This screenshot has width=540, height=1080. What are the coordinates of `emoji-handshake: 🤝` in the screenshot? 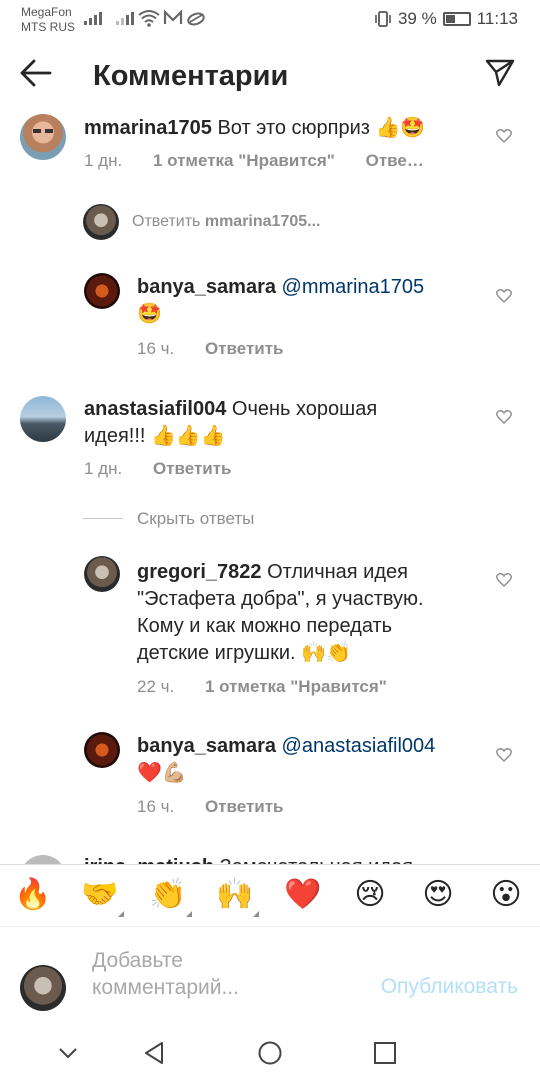 It's located at (102, 897).